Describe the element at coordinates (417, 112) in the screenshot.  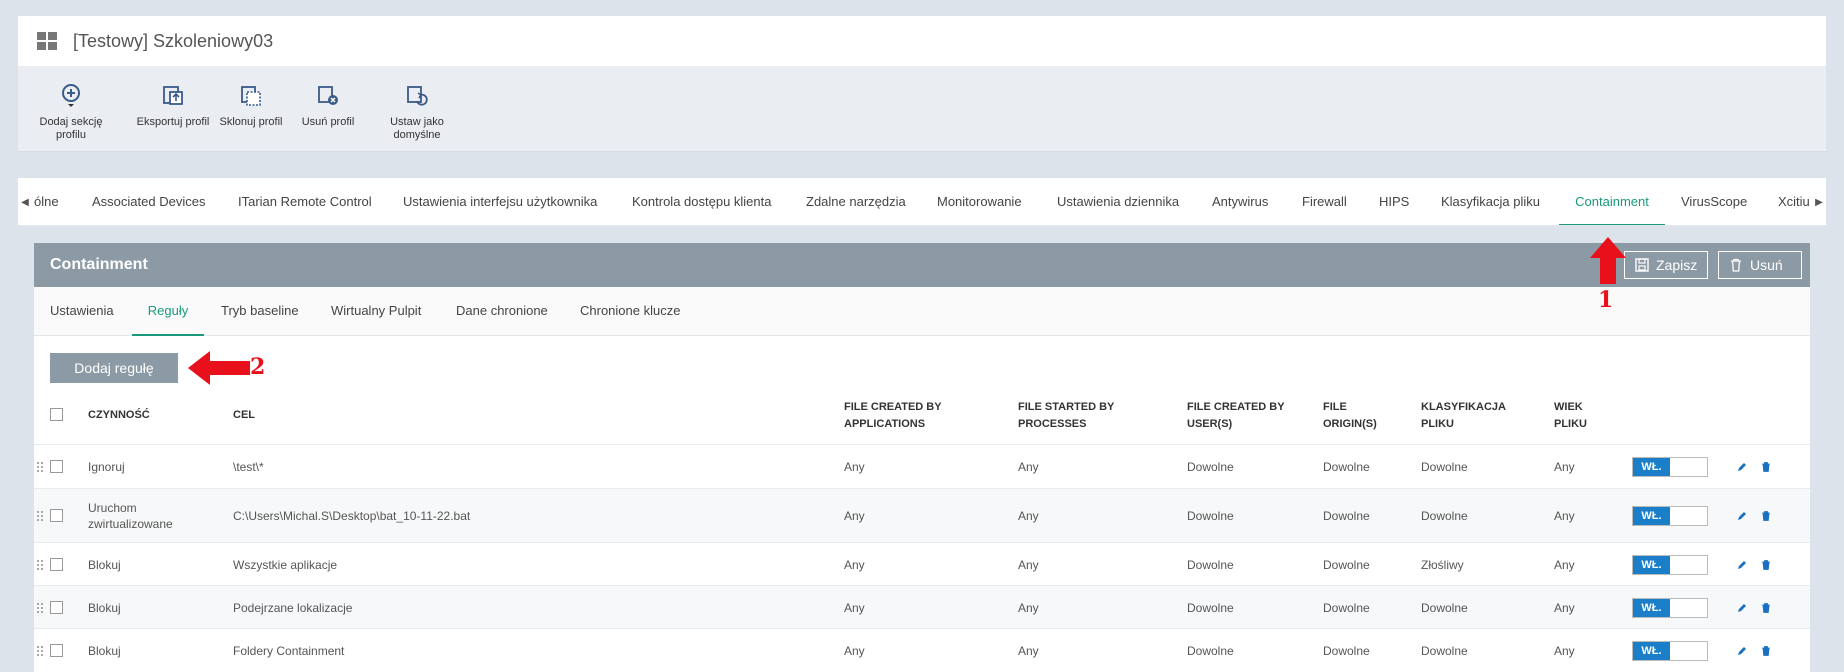
I see `set-default-button: Ustaw jako domyślne` at that location.